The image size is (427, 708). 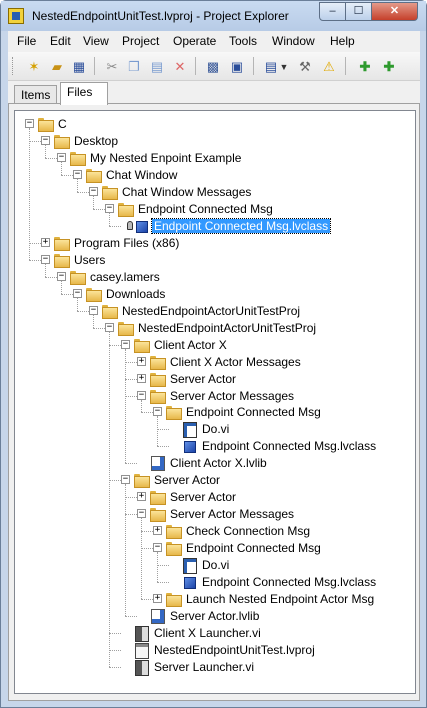 What do you see at coordinates (289, 582) in the screenshot?
I see `tree-item-label: Endpoint Connected Msg.lvclass` at bounding box center [289, 582].